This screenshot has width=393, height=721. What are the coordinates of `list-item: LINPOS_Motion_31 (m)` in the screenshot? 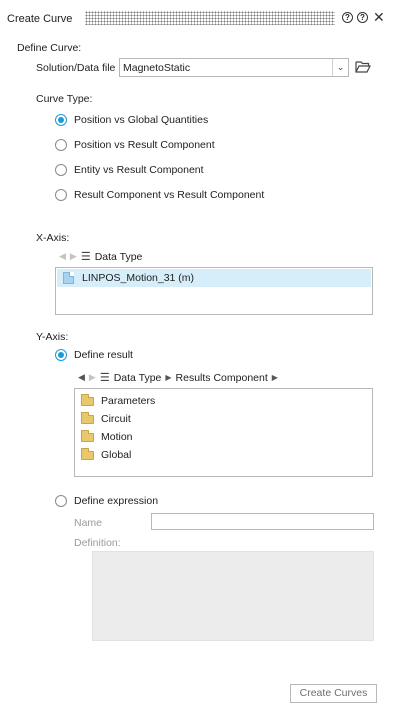 It's located at (214, 278).